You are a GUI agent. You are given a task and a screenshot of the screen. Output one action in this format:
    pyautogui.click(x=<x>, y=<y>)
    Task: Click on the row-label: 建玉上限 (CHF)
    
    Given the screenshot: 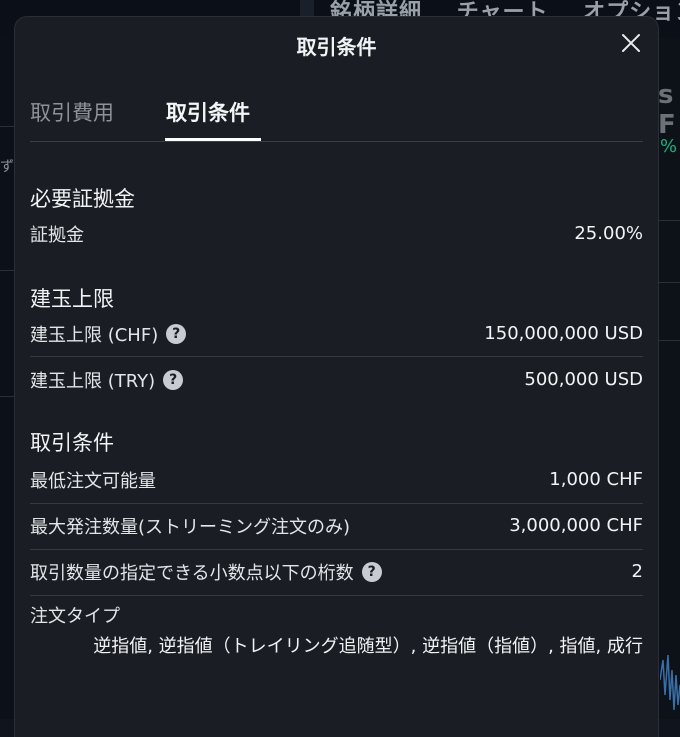 What is the action you would take?
    pyautogui.click(x=94, y=335)
    